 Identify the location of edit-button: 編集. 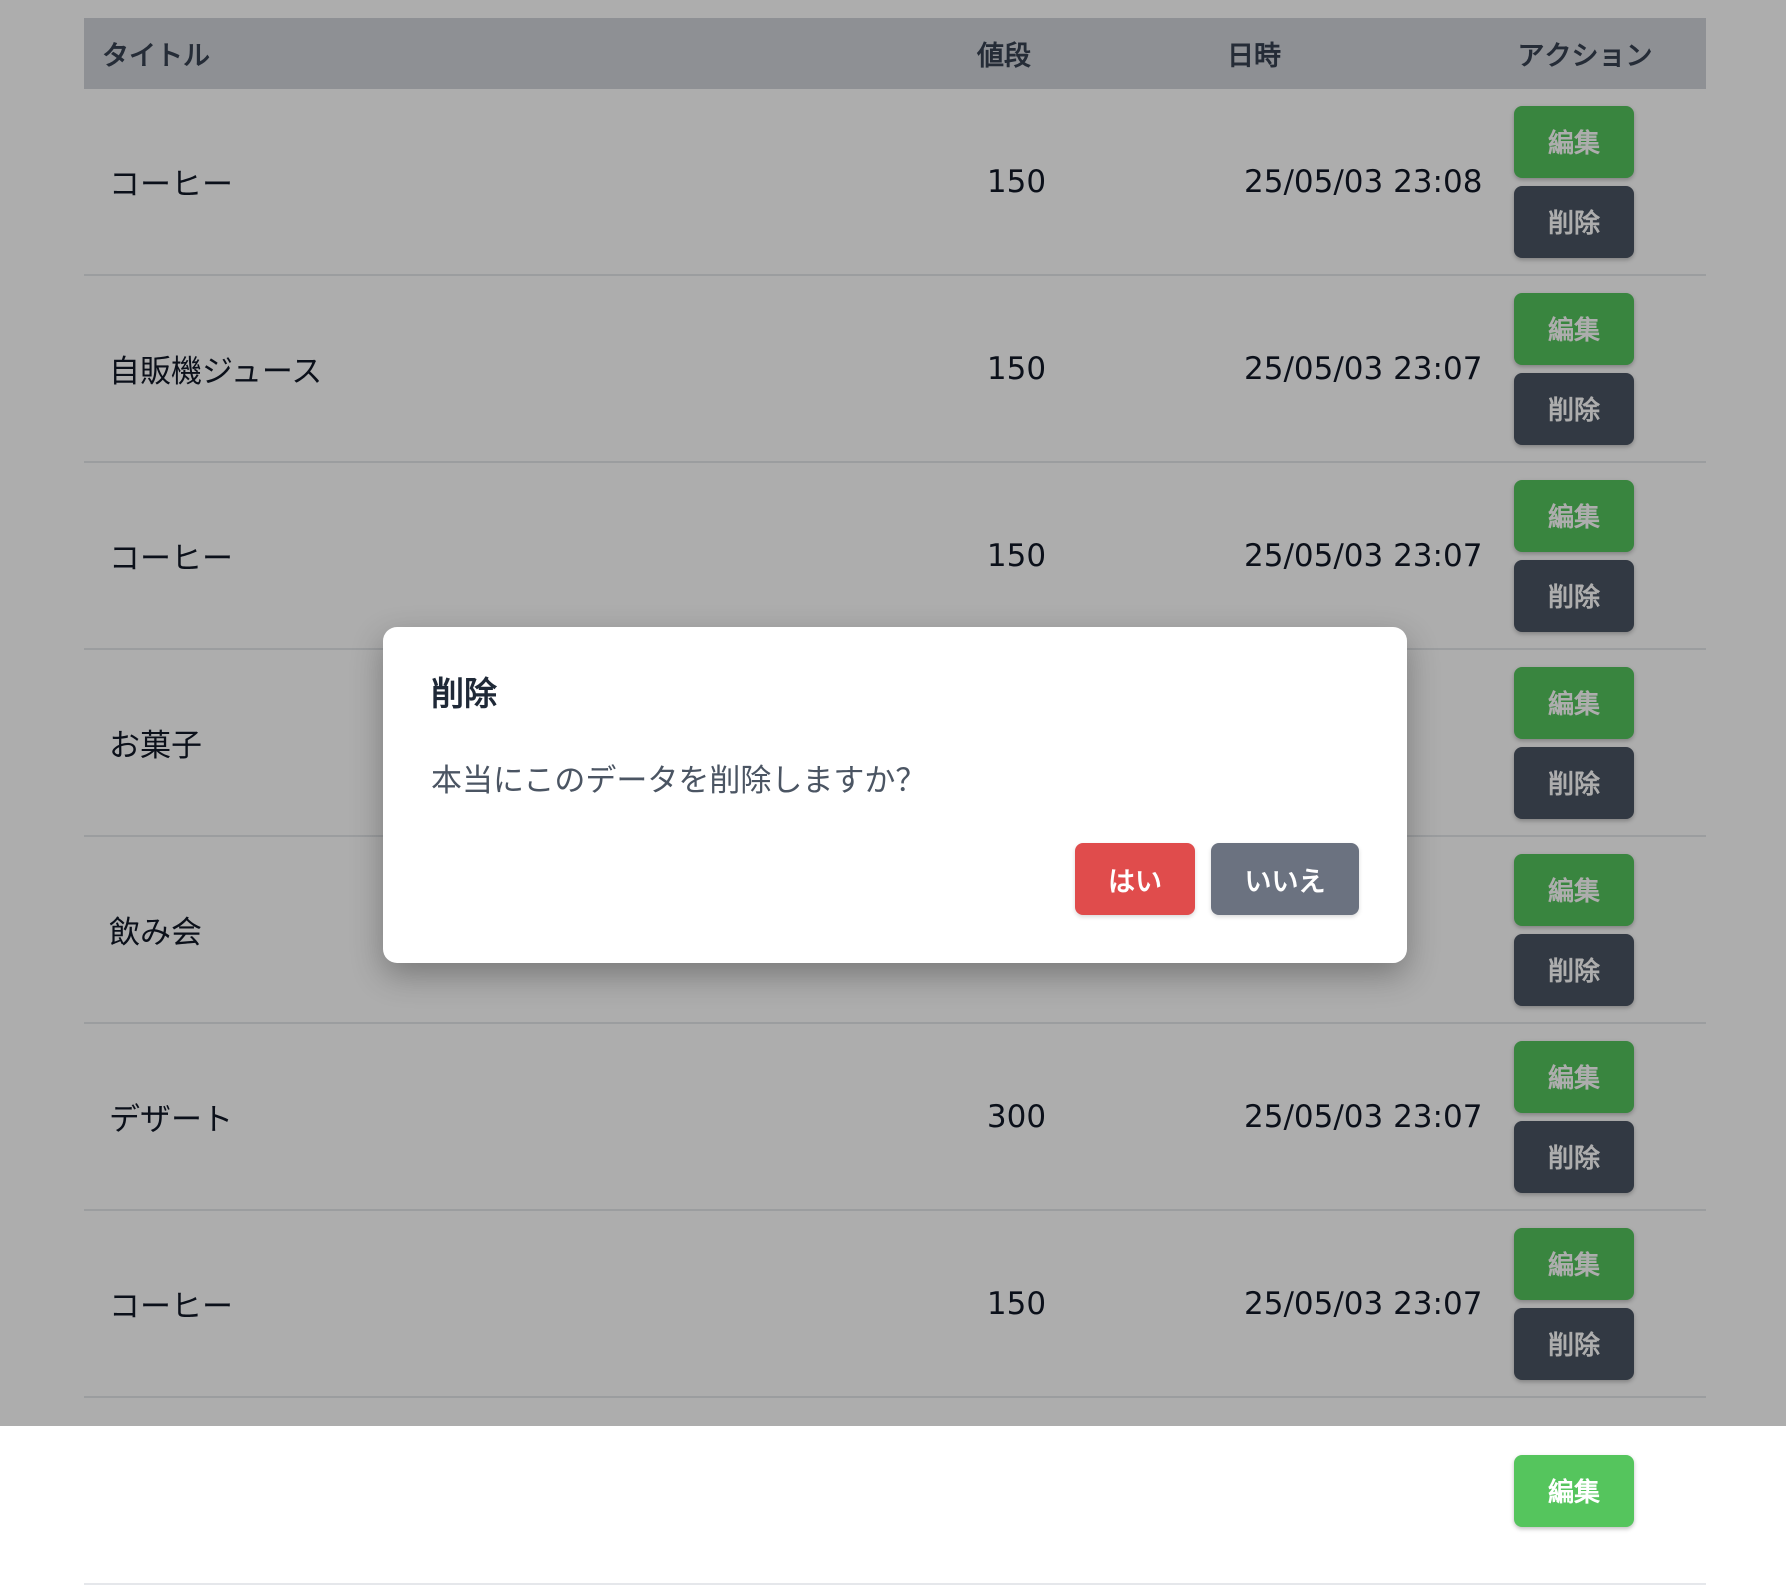
(1574, 1490).